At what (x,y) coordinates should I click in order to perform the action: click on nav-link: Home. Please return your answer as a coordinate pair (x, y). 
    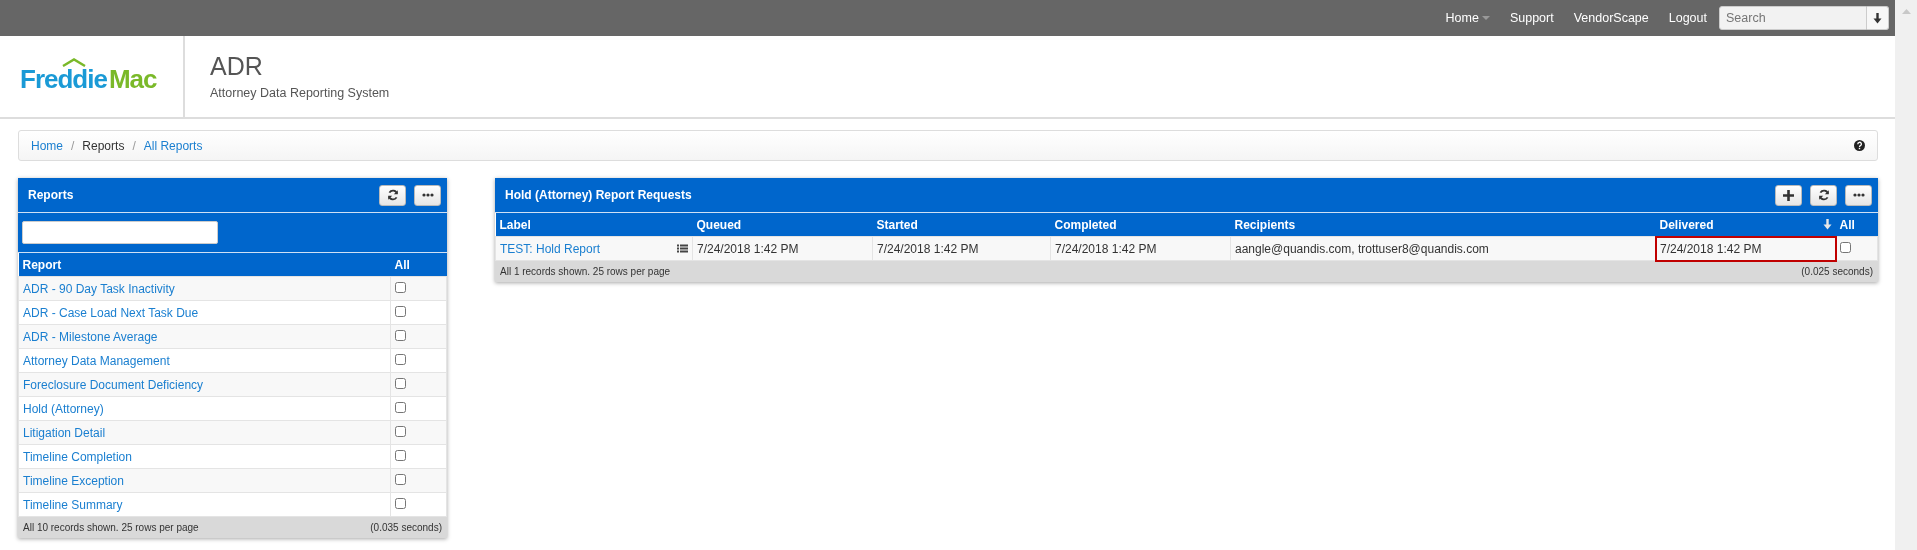
    Looking at the image, I should click on (1467, 18).